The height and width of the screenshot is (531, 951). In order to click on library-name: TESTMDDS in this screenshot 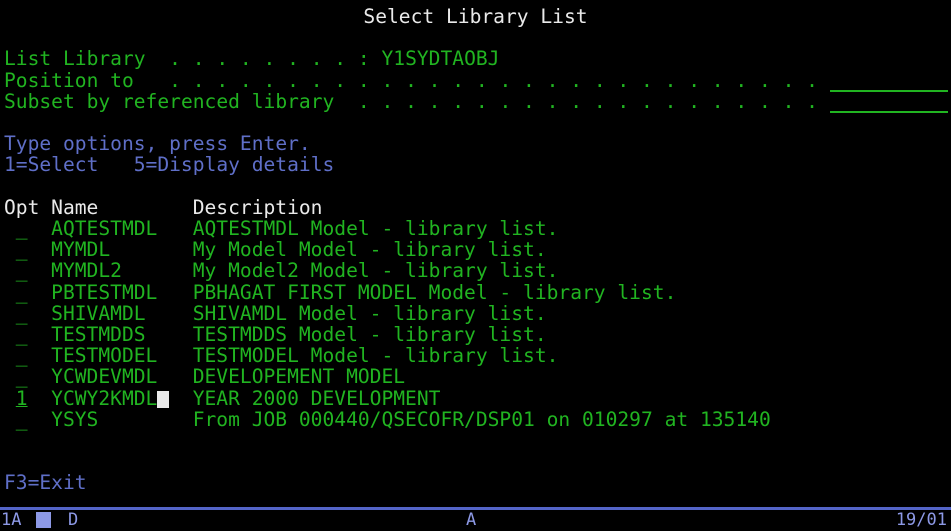, I will do `click(98, 334)`.